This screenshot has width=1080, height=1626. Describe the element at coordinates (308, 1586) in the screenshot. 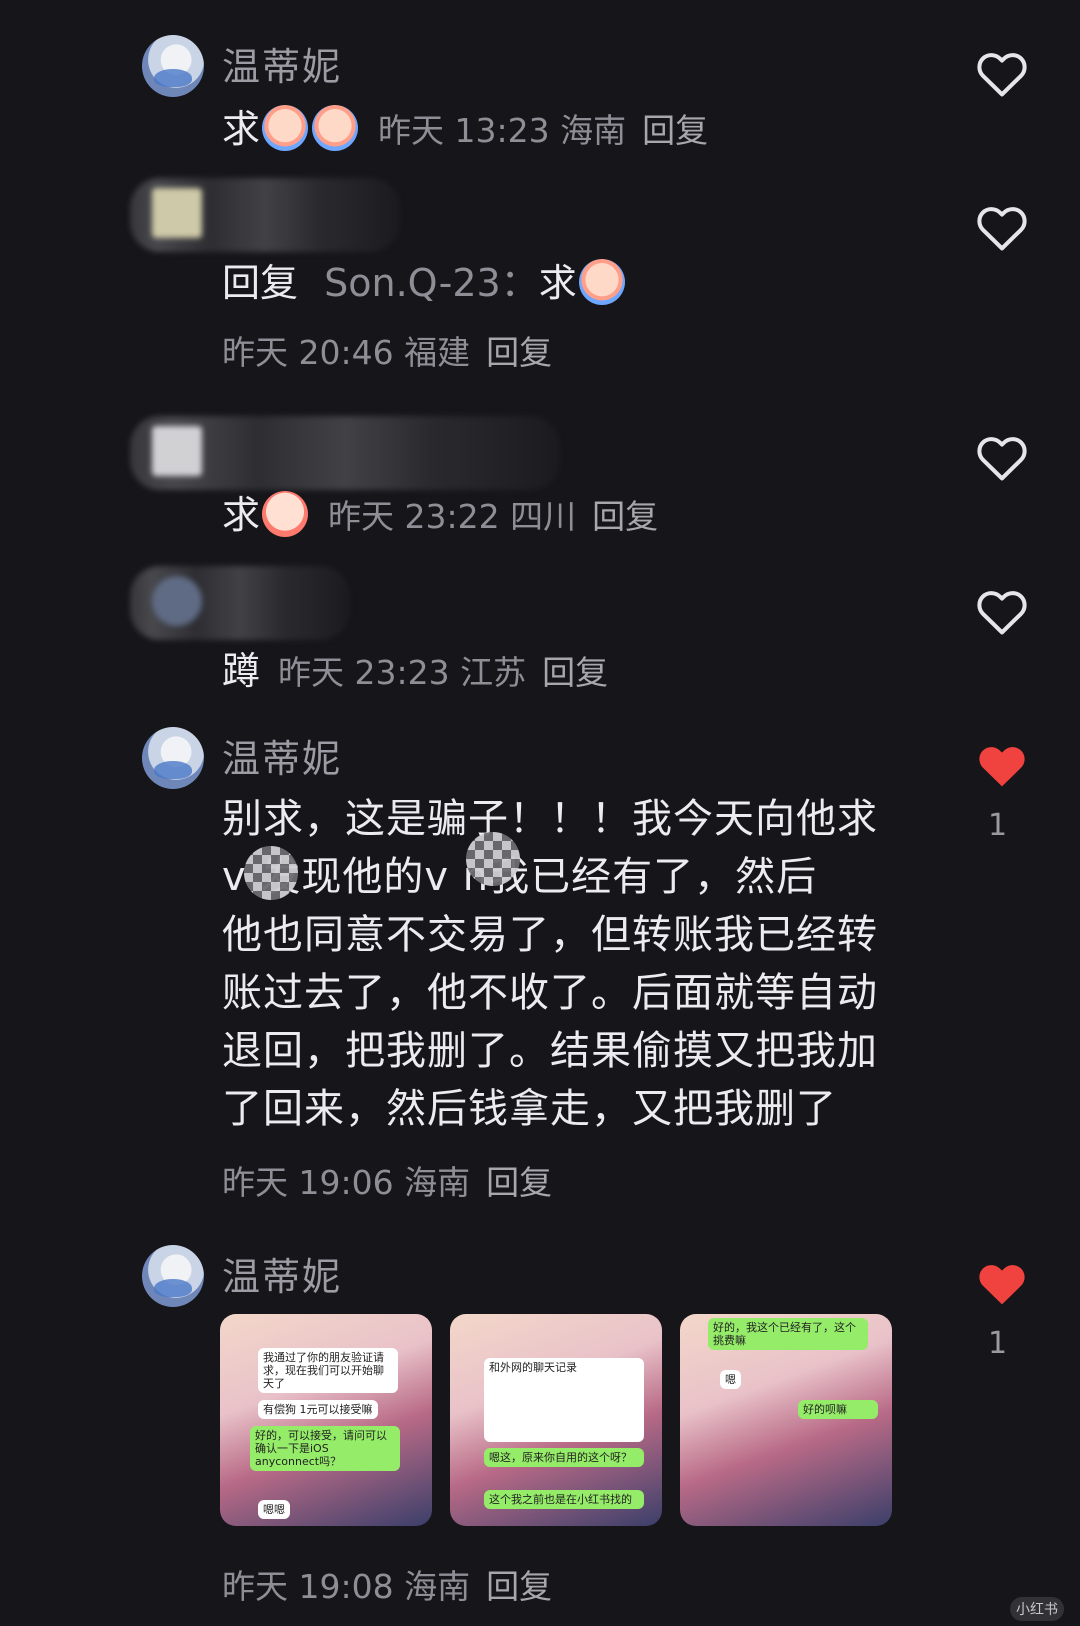

I see `timestamp: 昨天 19:08` at that location.